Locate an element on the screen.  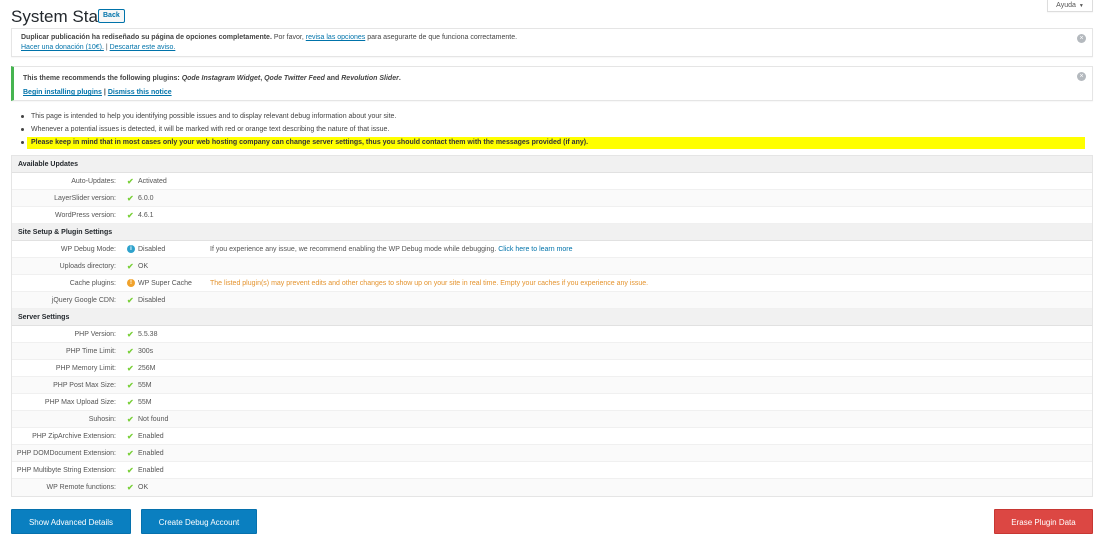
row-label: WordPress version: is located at coordinates (85, 215).